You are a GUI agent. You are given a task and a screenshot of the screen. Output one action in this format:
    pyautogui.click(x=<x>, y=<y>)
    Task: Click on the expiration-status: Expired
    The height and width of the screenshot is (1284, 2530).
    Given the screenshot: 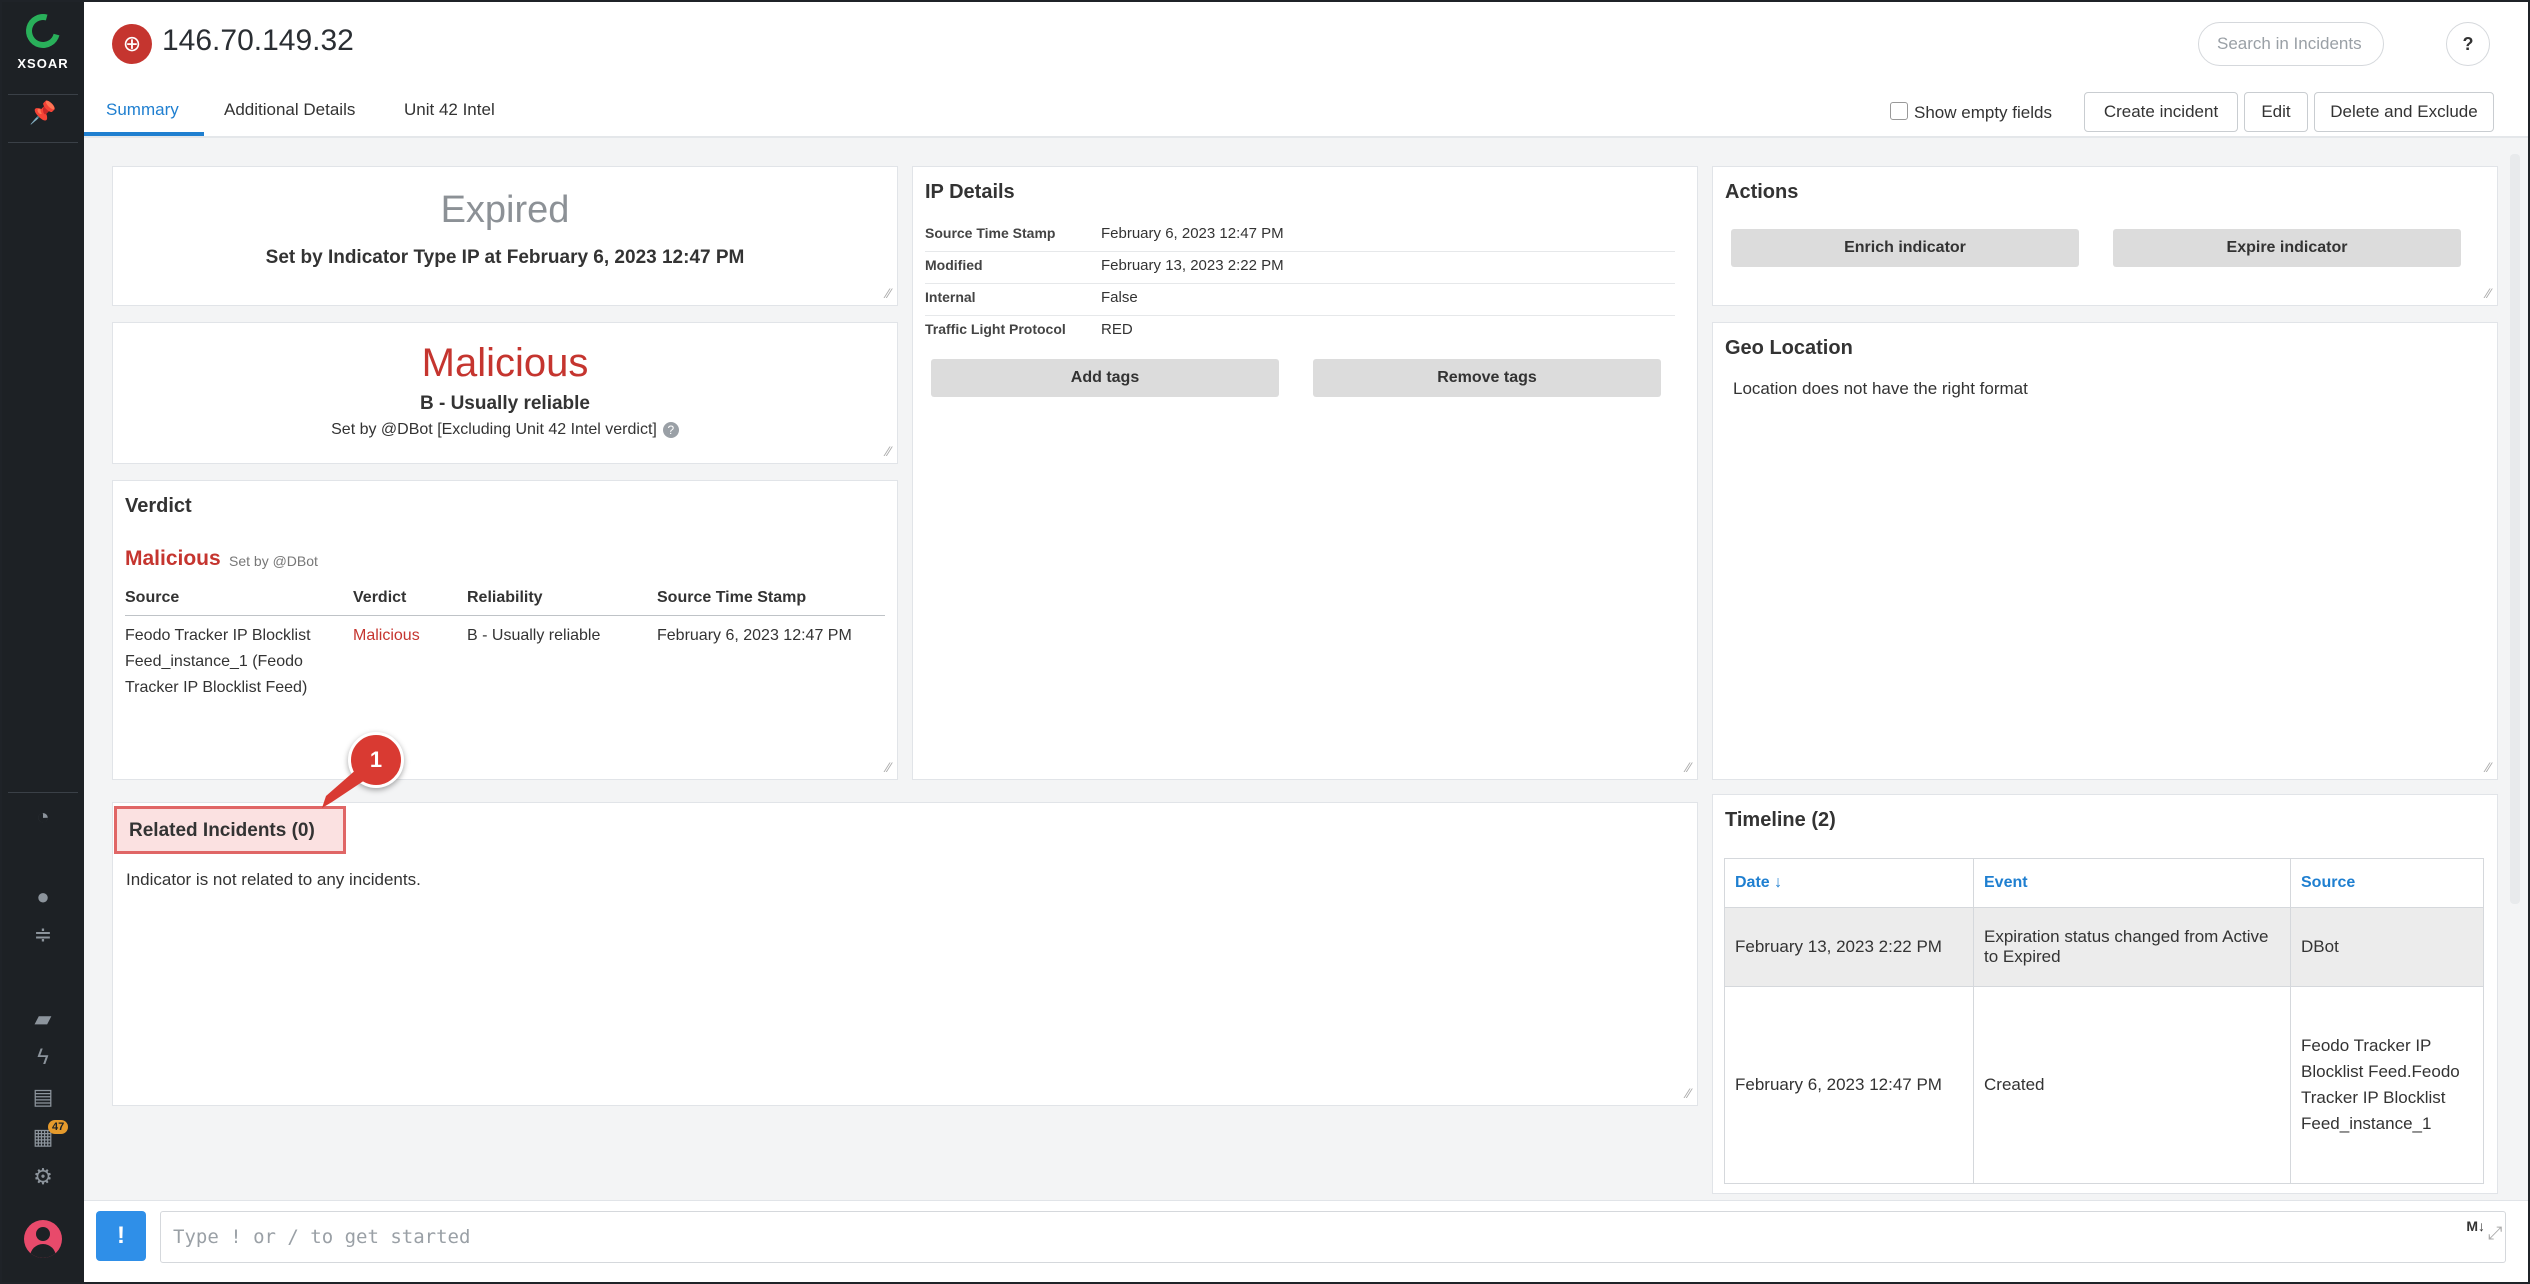 What is the action you would take?
    pyautogui.click(x=505, y=210)
    